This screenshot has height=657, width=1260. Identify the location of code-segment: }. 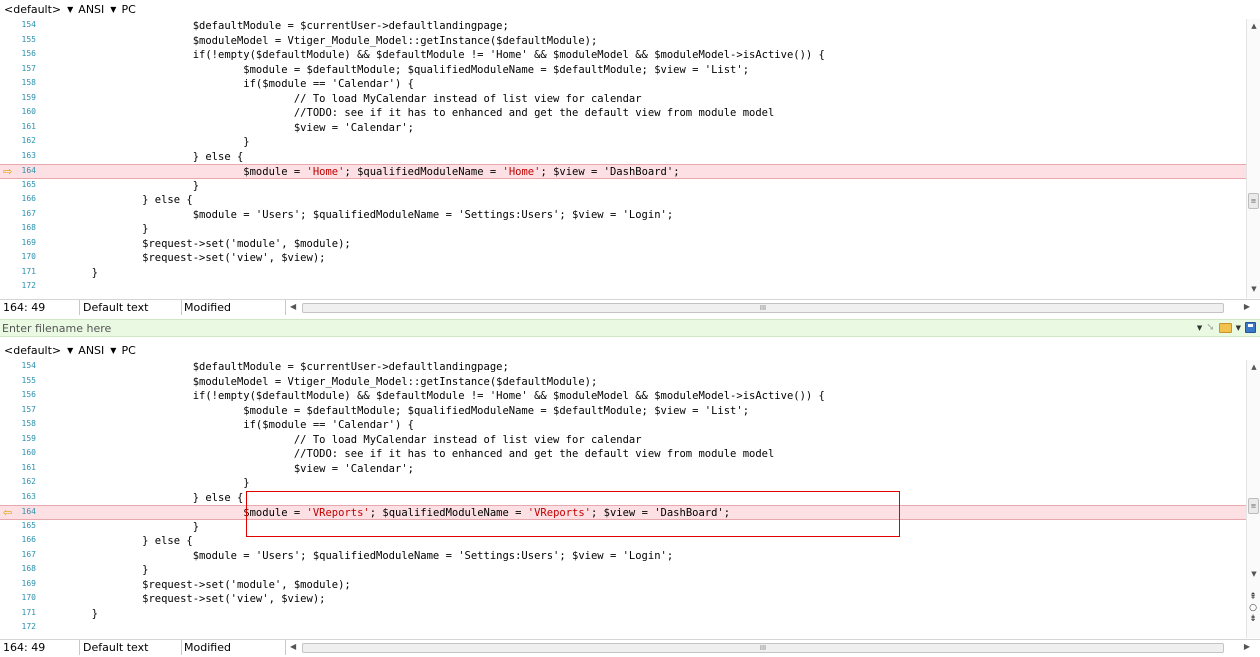
(145, 142).